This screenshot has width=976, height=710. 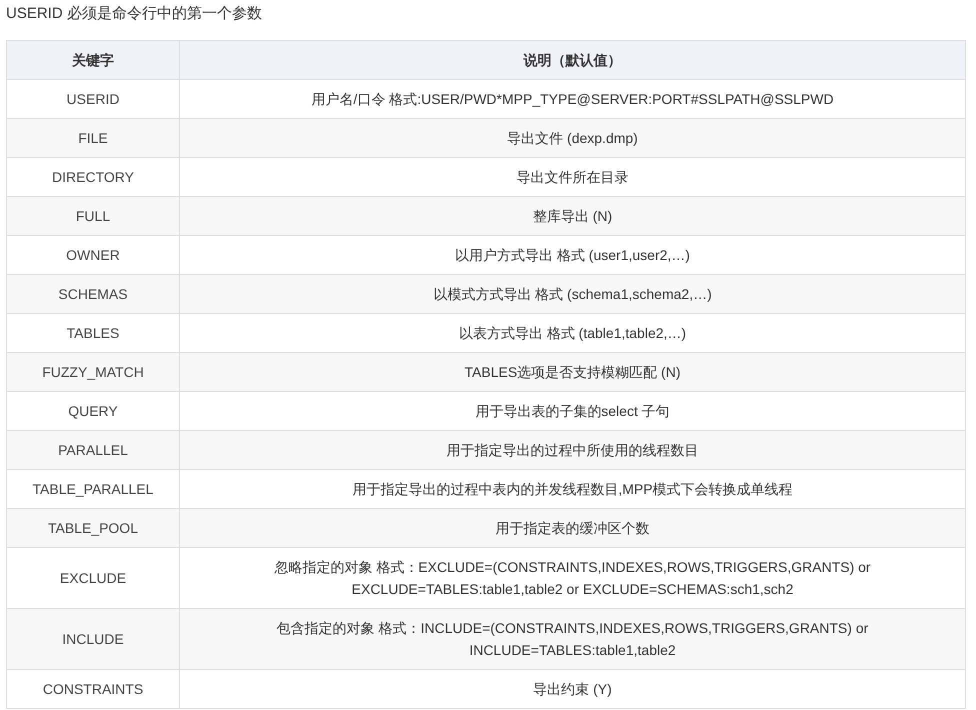 I want to click on table-cell: 以表方式导出 格式 (table1,table2,…), so click(x=573, y=333).